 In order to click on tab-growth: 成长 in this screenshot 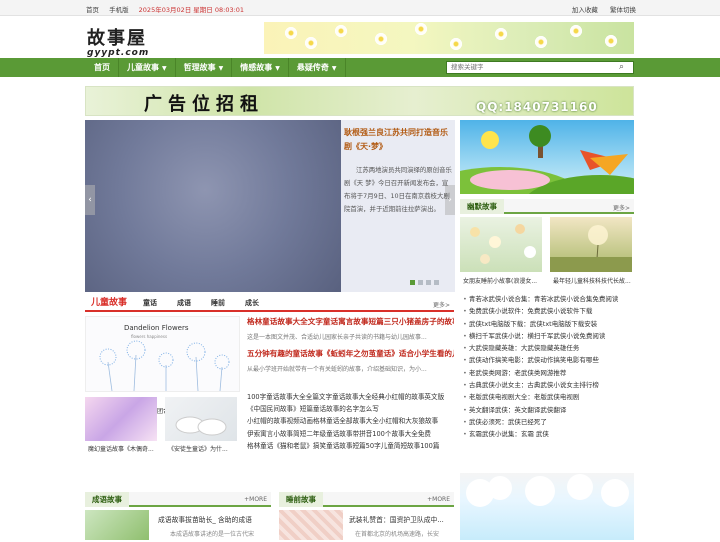, I will do `click(252, 303)`.